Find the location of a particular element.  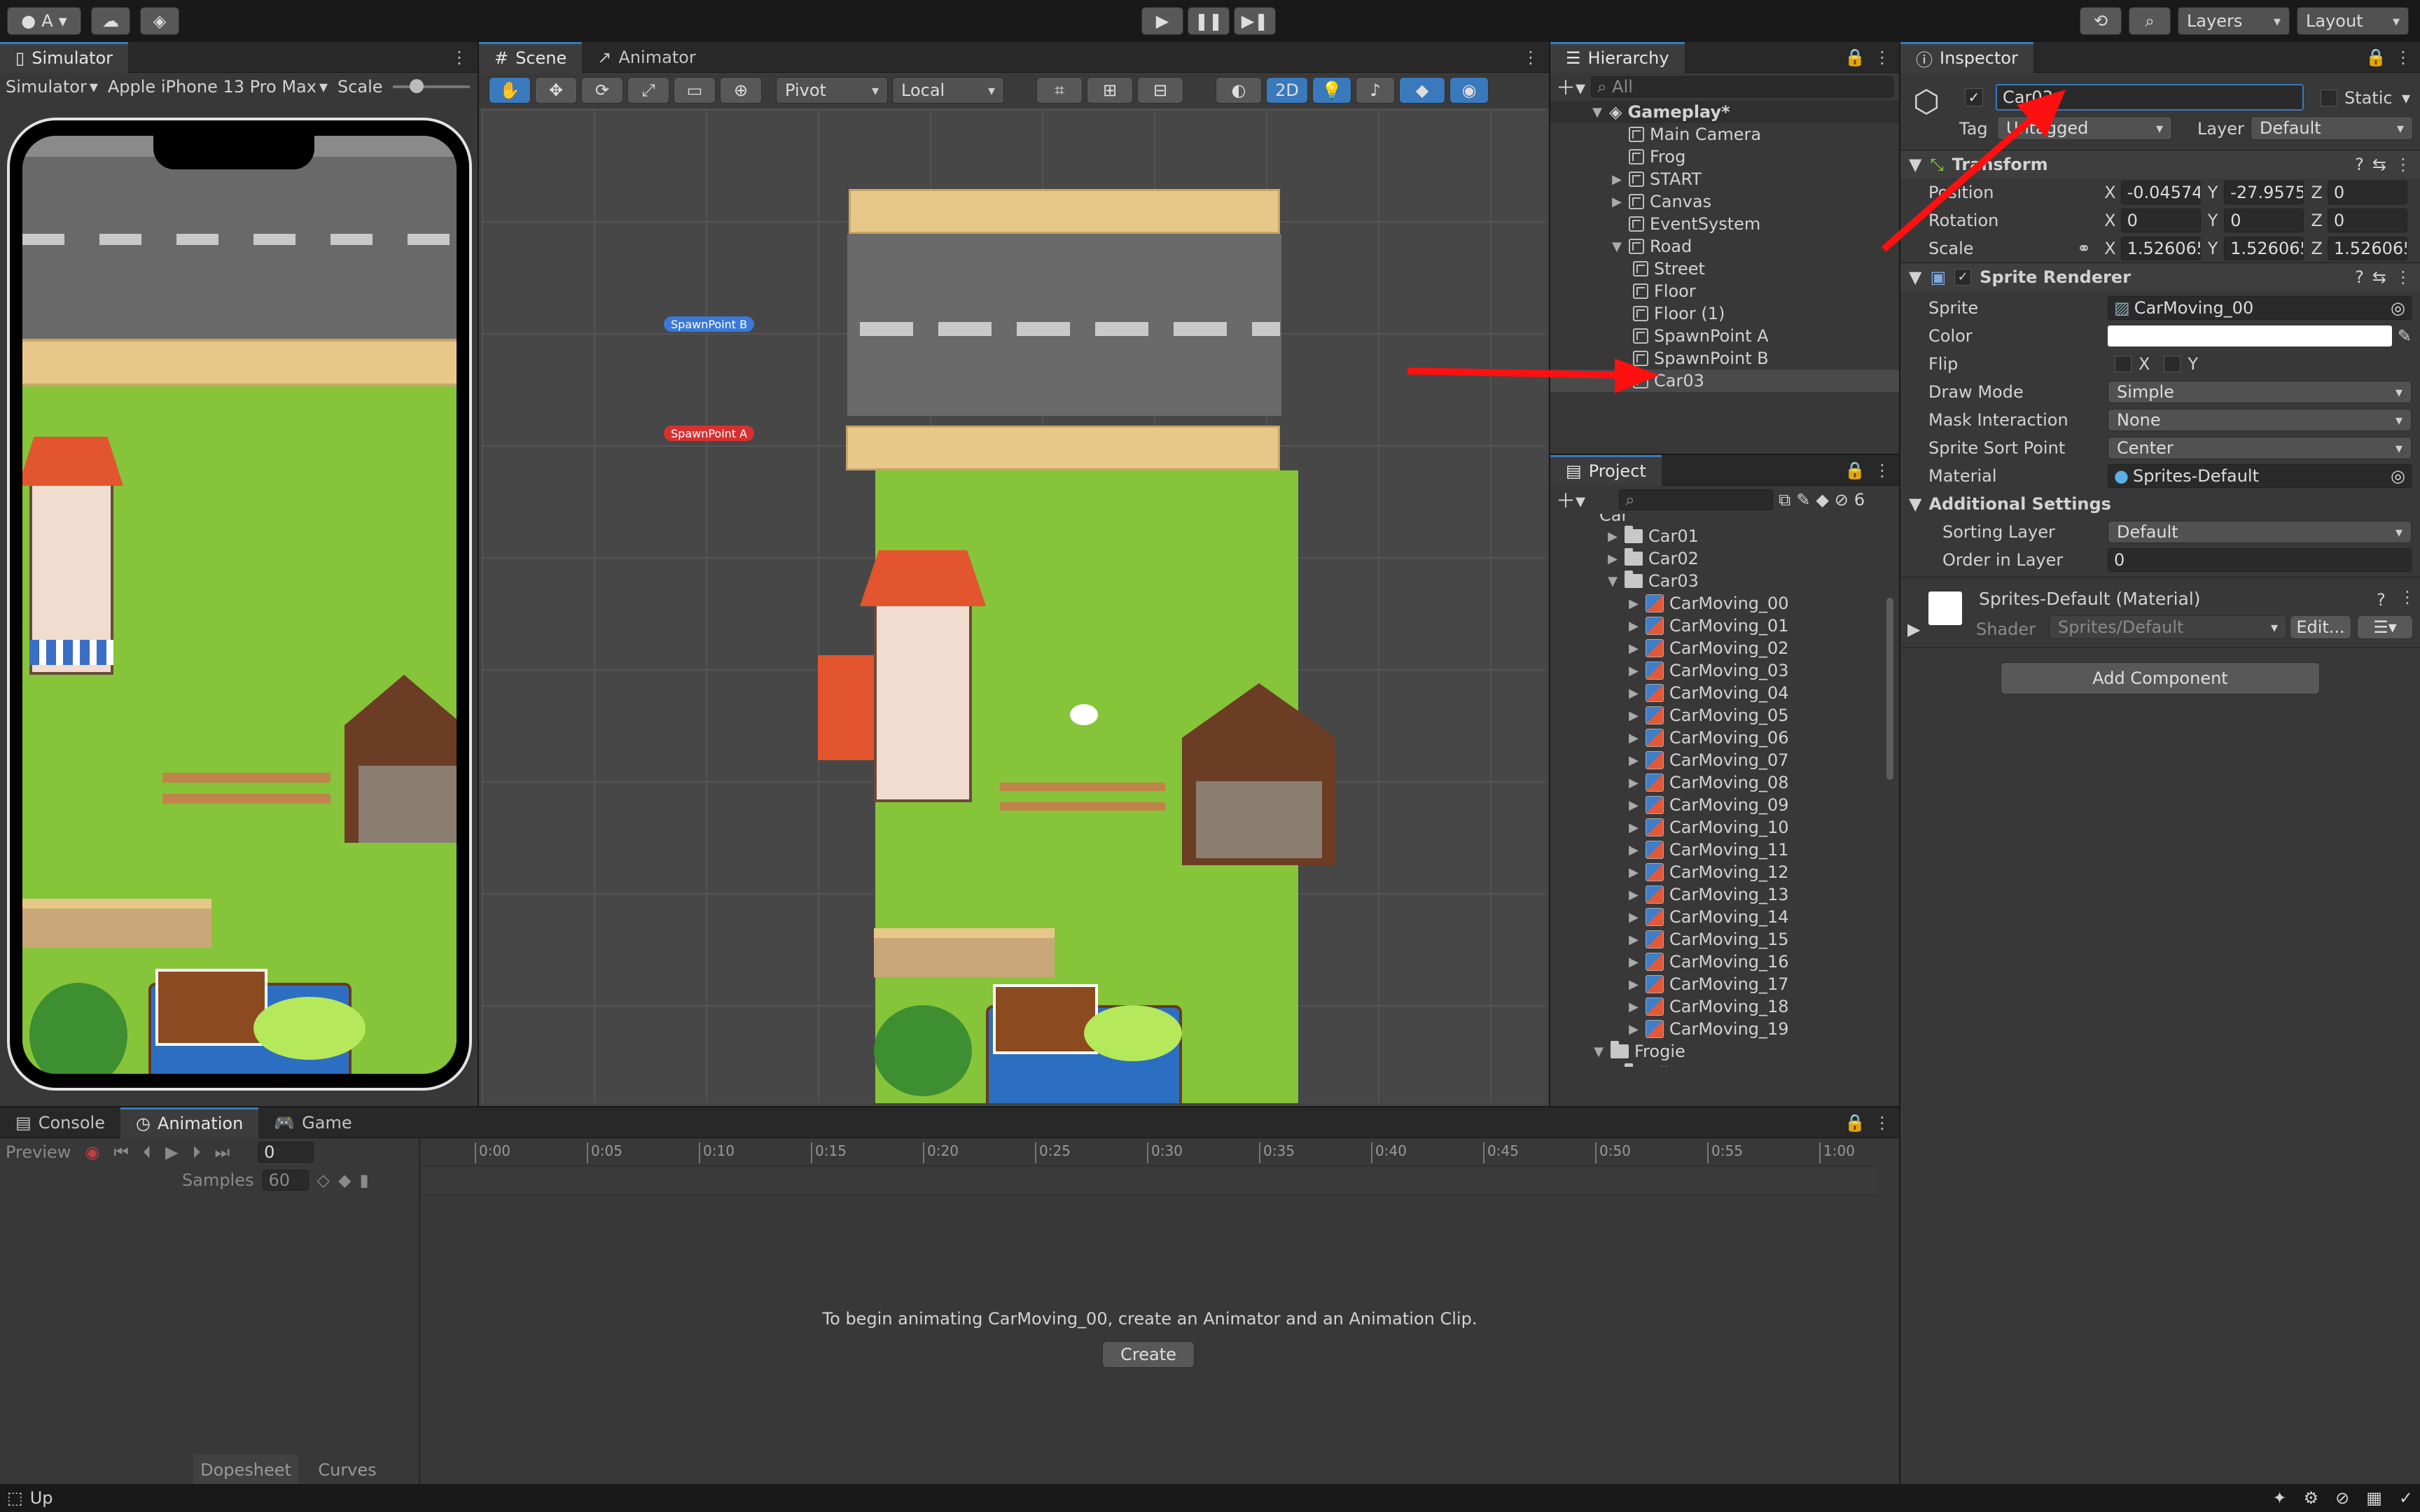

tab-inspector: ⓘ Inspector is located at coordinates (1967, 57).